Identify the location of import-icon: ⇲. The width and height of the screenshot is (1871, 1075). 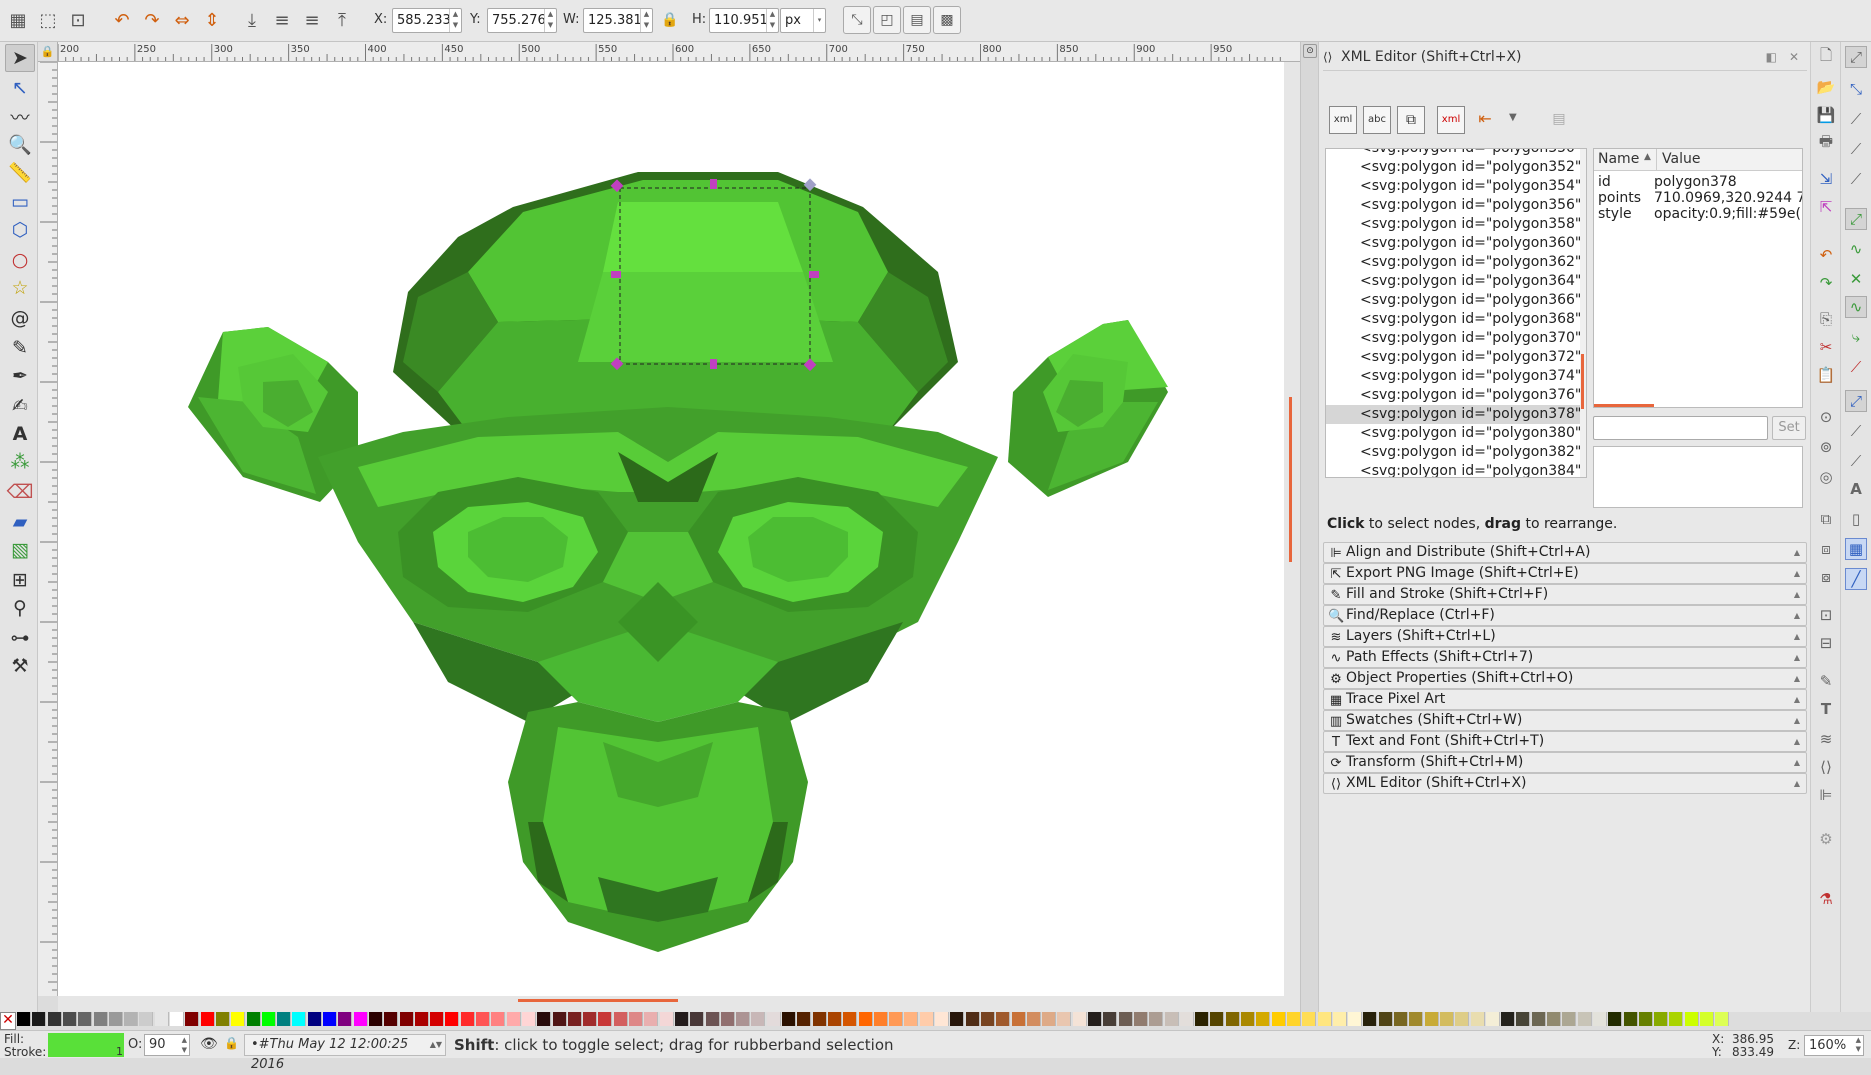
(1826, 179).